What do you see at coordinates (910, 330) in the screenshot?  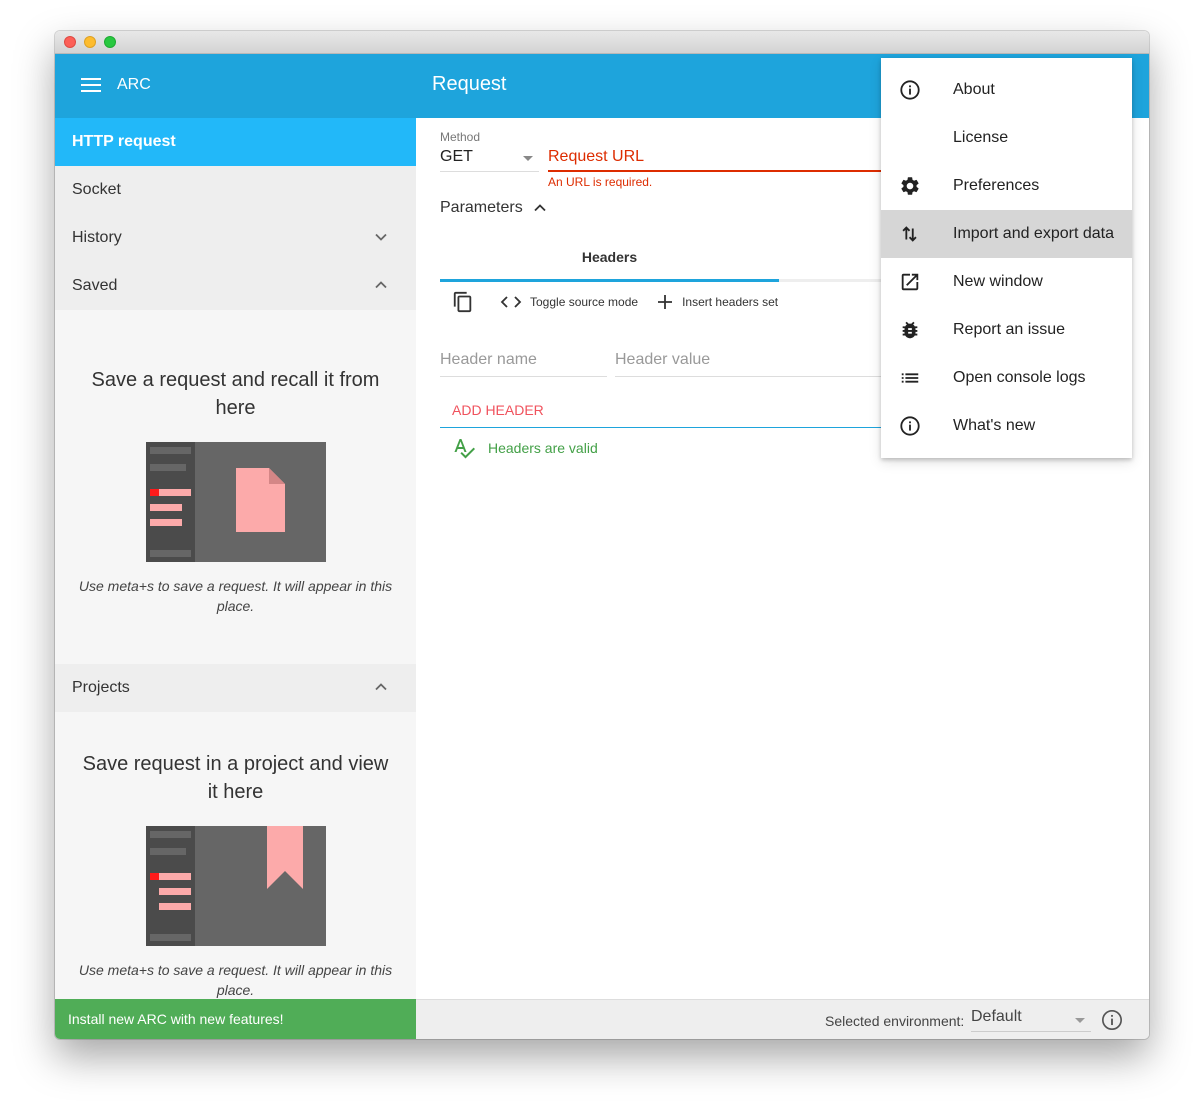 I see `bug-icon` at bounding box center [910, 330].